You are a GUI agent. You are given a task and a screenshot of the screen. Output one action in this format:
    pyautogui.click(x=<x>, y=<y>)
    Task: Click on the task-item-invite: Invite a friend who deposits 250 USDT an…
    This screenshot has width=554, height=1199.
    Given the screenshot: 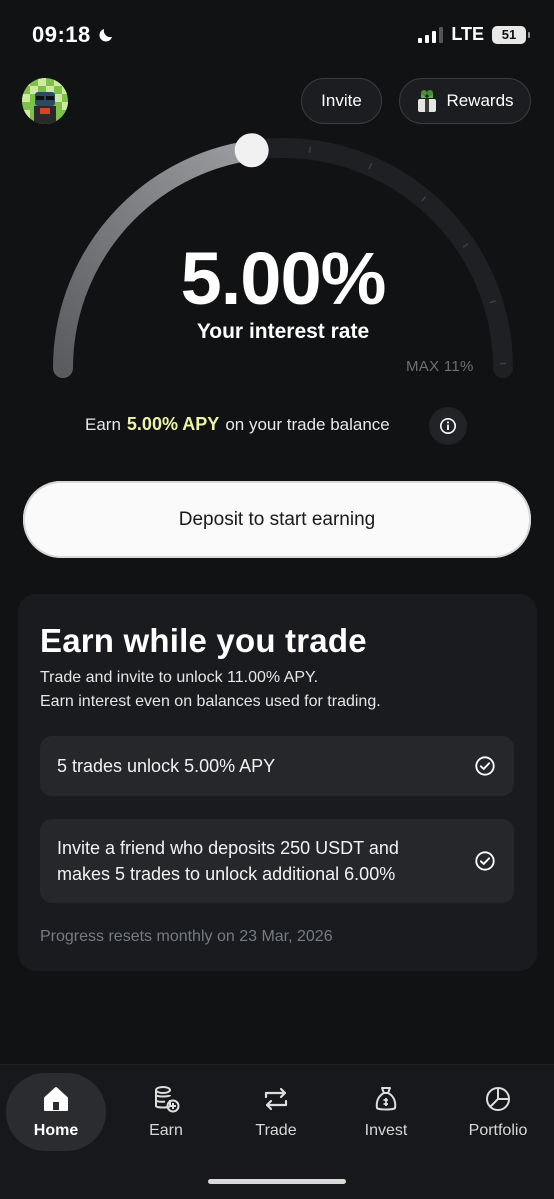 What is the action you would take?
    pyautogui.click(x=277, y=861)
    